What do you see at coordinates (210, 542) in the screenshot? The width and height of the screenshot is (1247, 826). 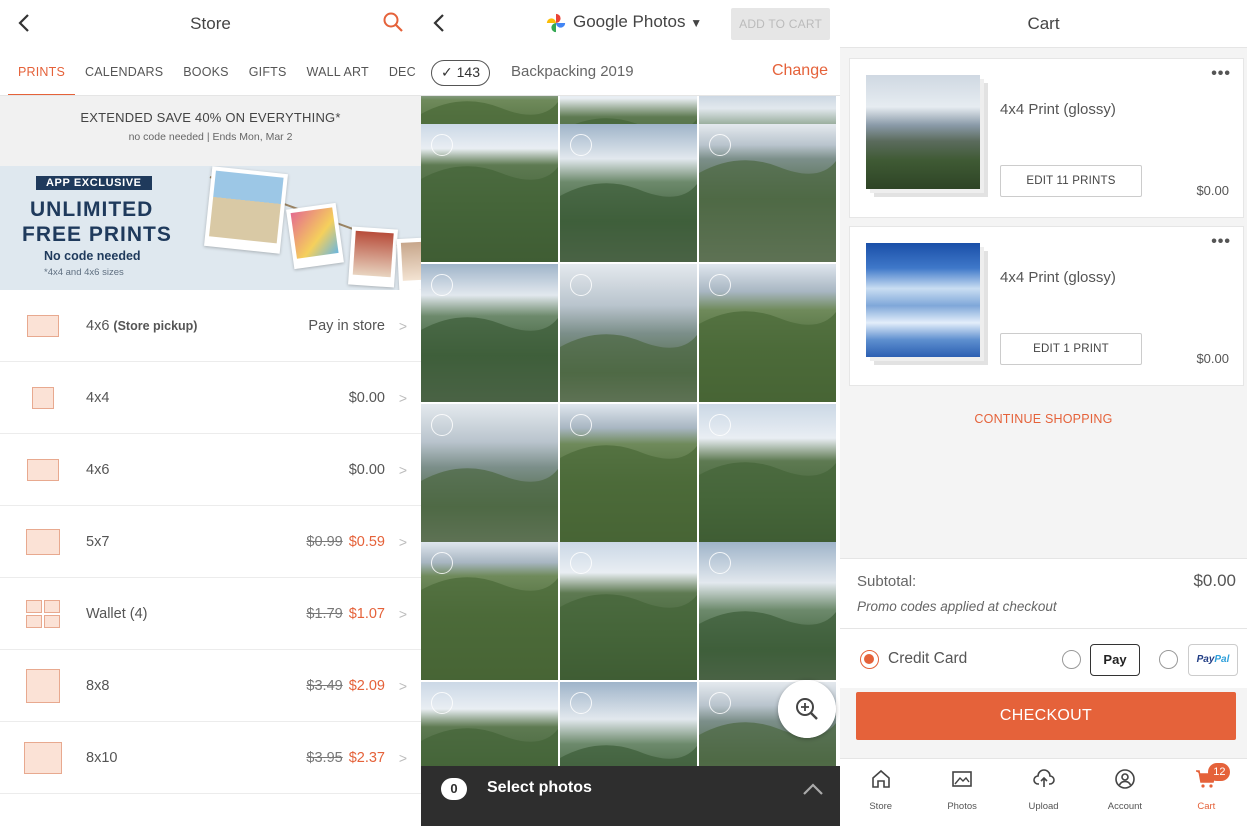 I see `list-item: 5x7 $0.99 $0.59 >` at bounding box center [210, 542].